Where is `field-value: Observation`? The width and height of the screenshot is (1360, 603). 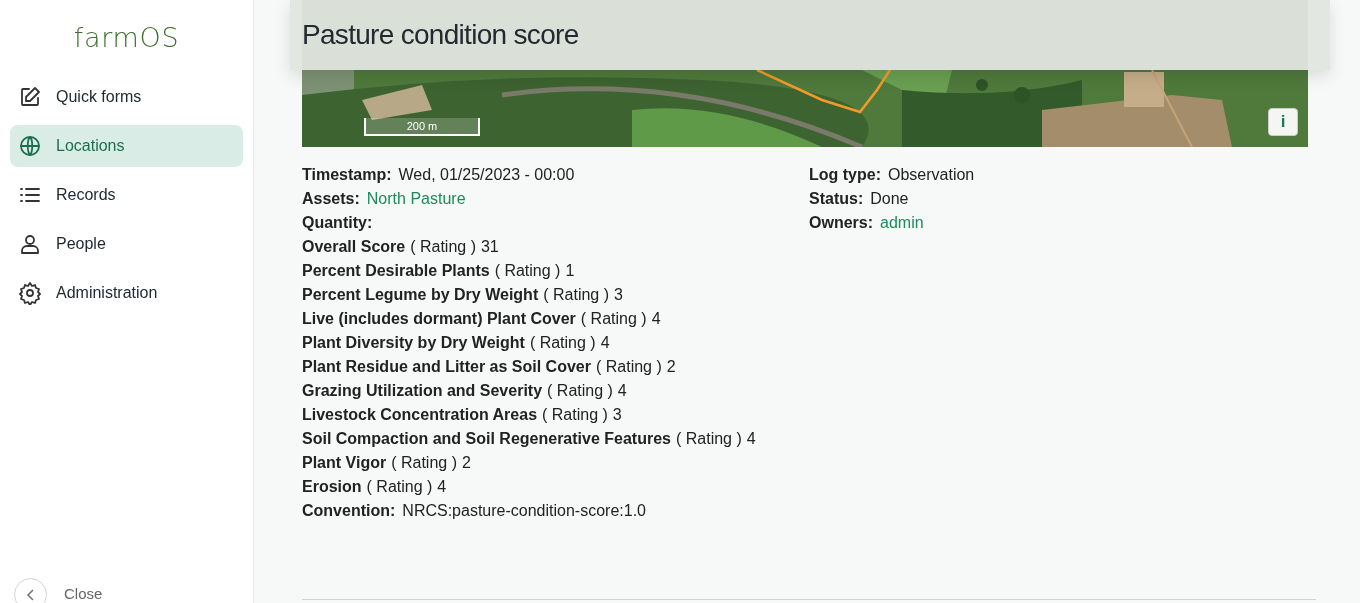 field-value: Observation is located at coordinates (931, 175).